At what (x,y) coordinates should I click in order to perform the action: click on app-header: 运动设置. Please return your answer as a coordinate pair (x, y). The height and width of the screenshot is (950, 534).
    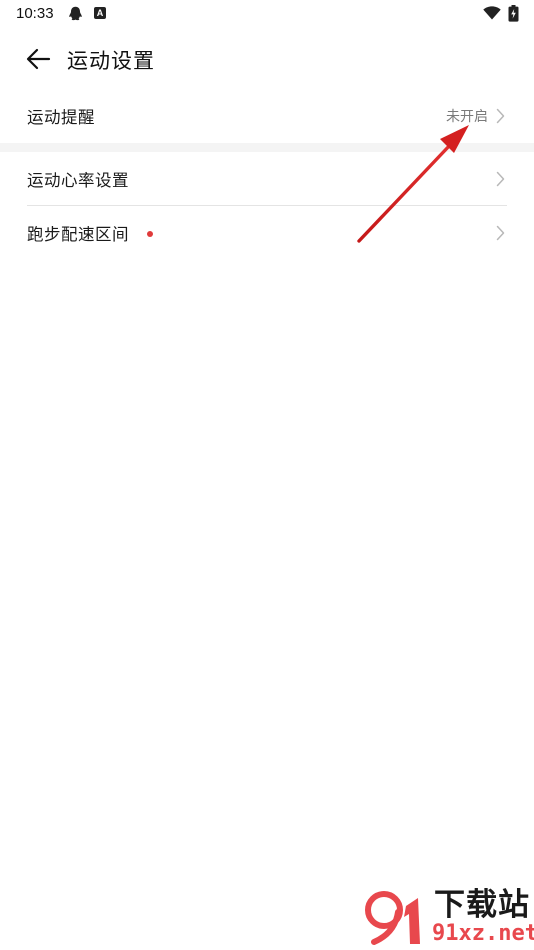
    Looking at the image, I should click on (267, 59).